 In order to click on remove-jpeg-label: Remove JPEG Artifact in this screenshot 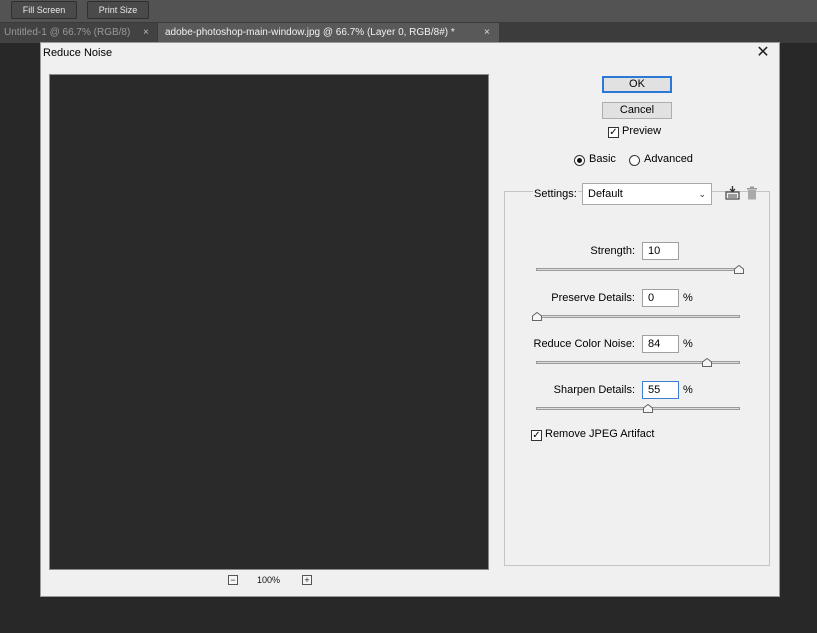, I will do `click(600, 434)`.